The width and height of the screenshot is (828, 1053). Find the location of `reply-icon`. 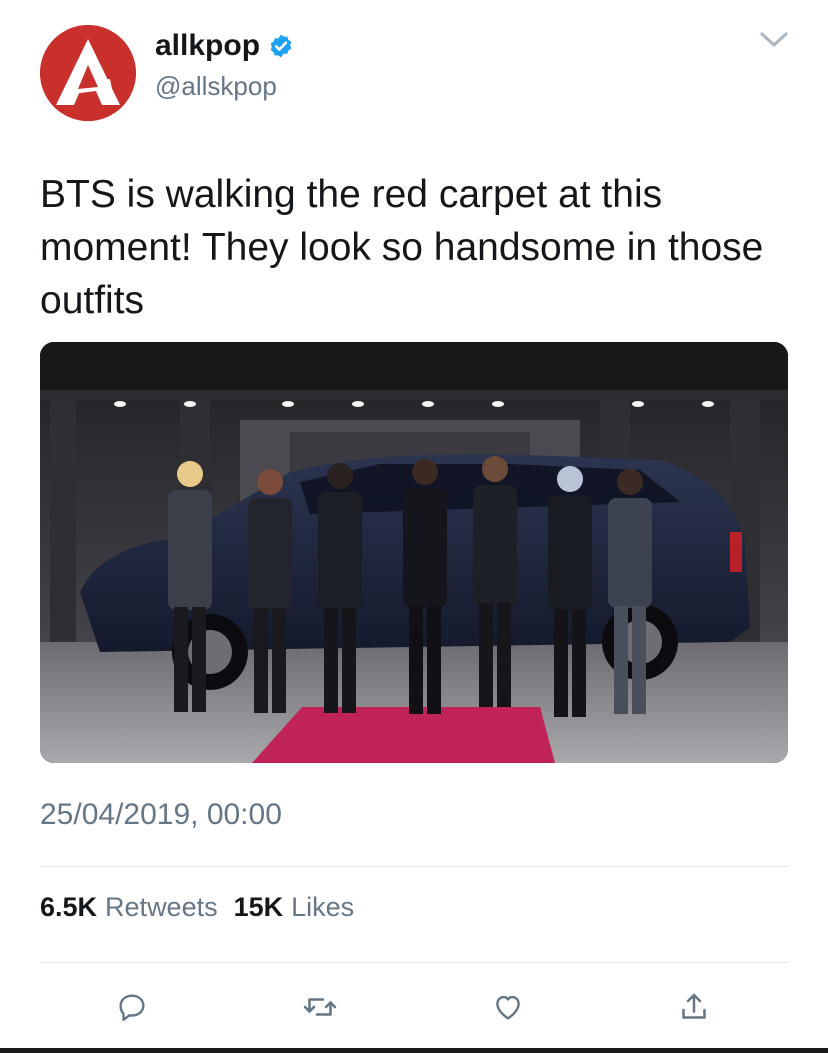

reply-icon is located at coordinates (132, 1007).